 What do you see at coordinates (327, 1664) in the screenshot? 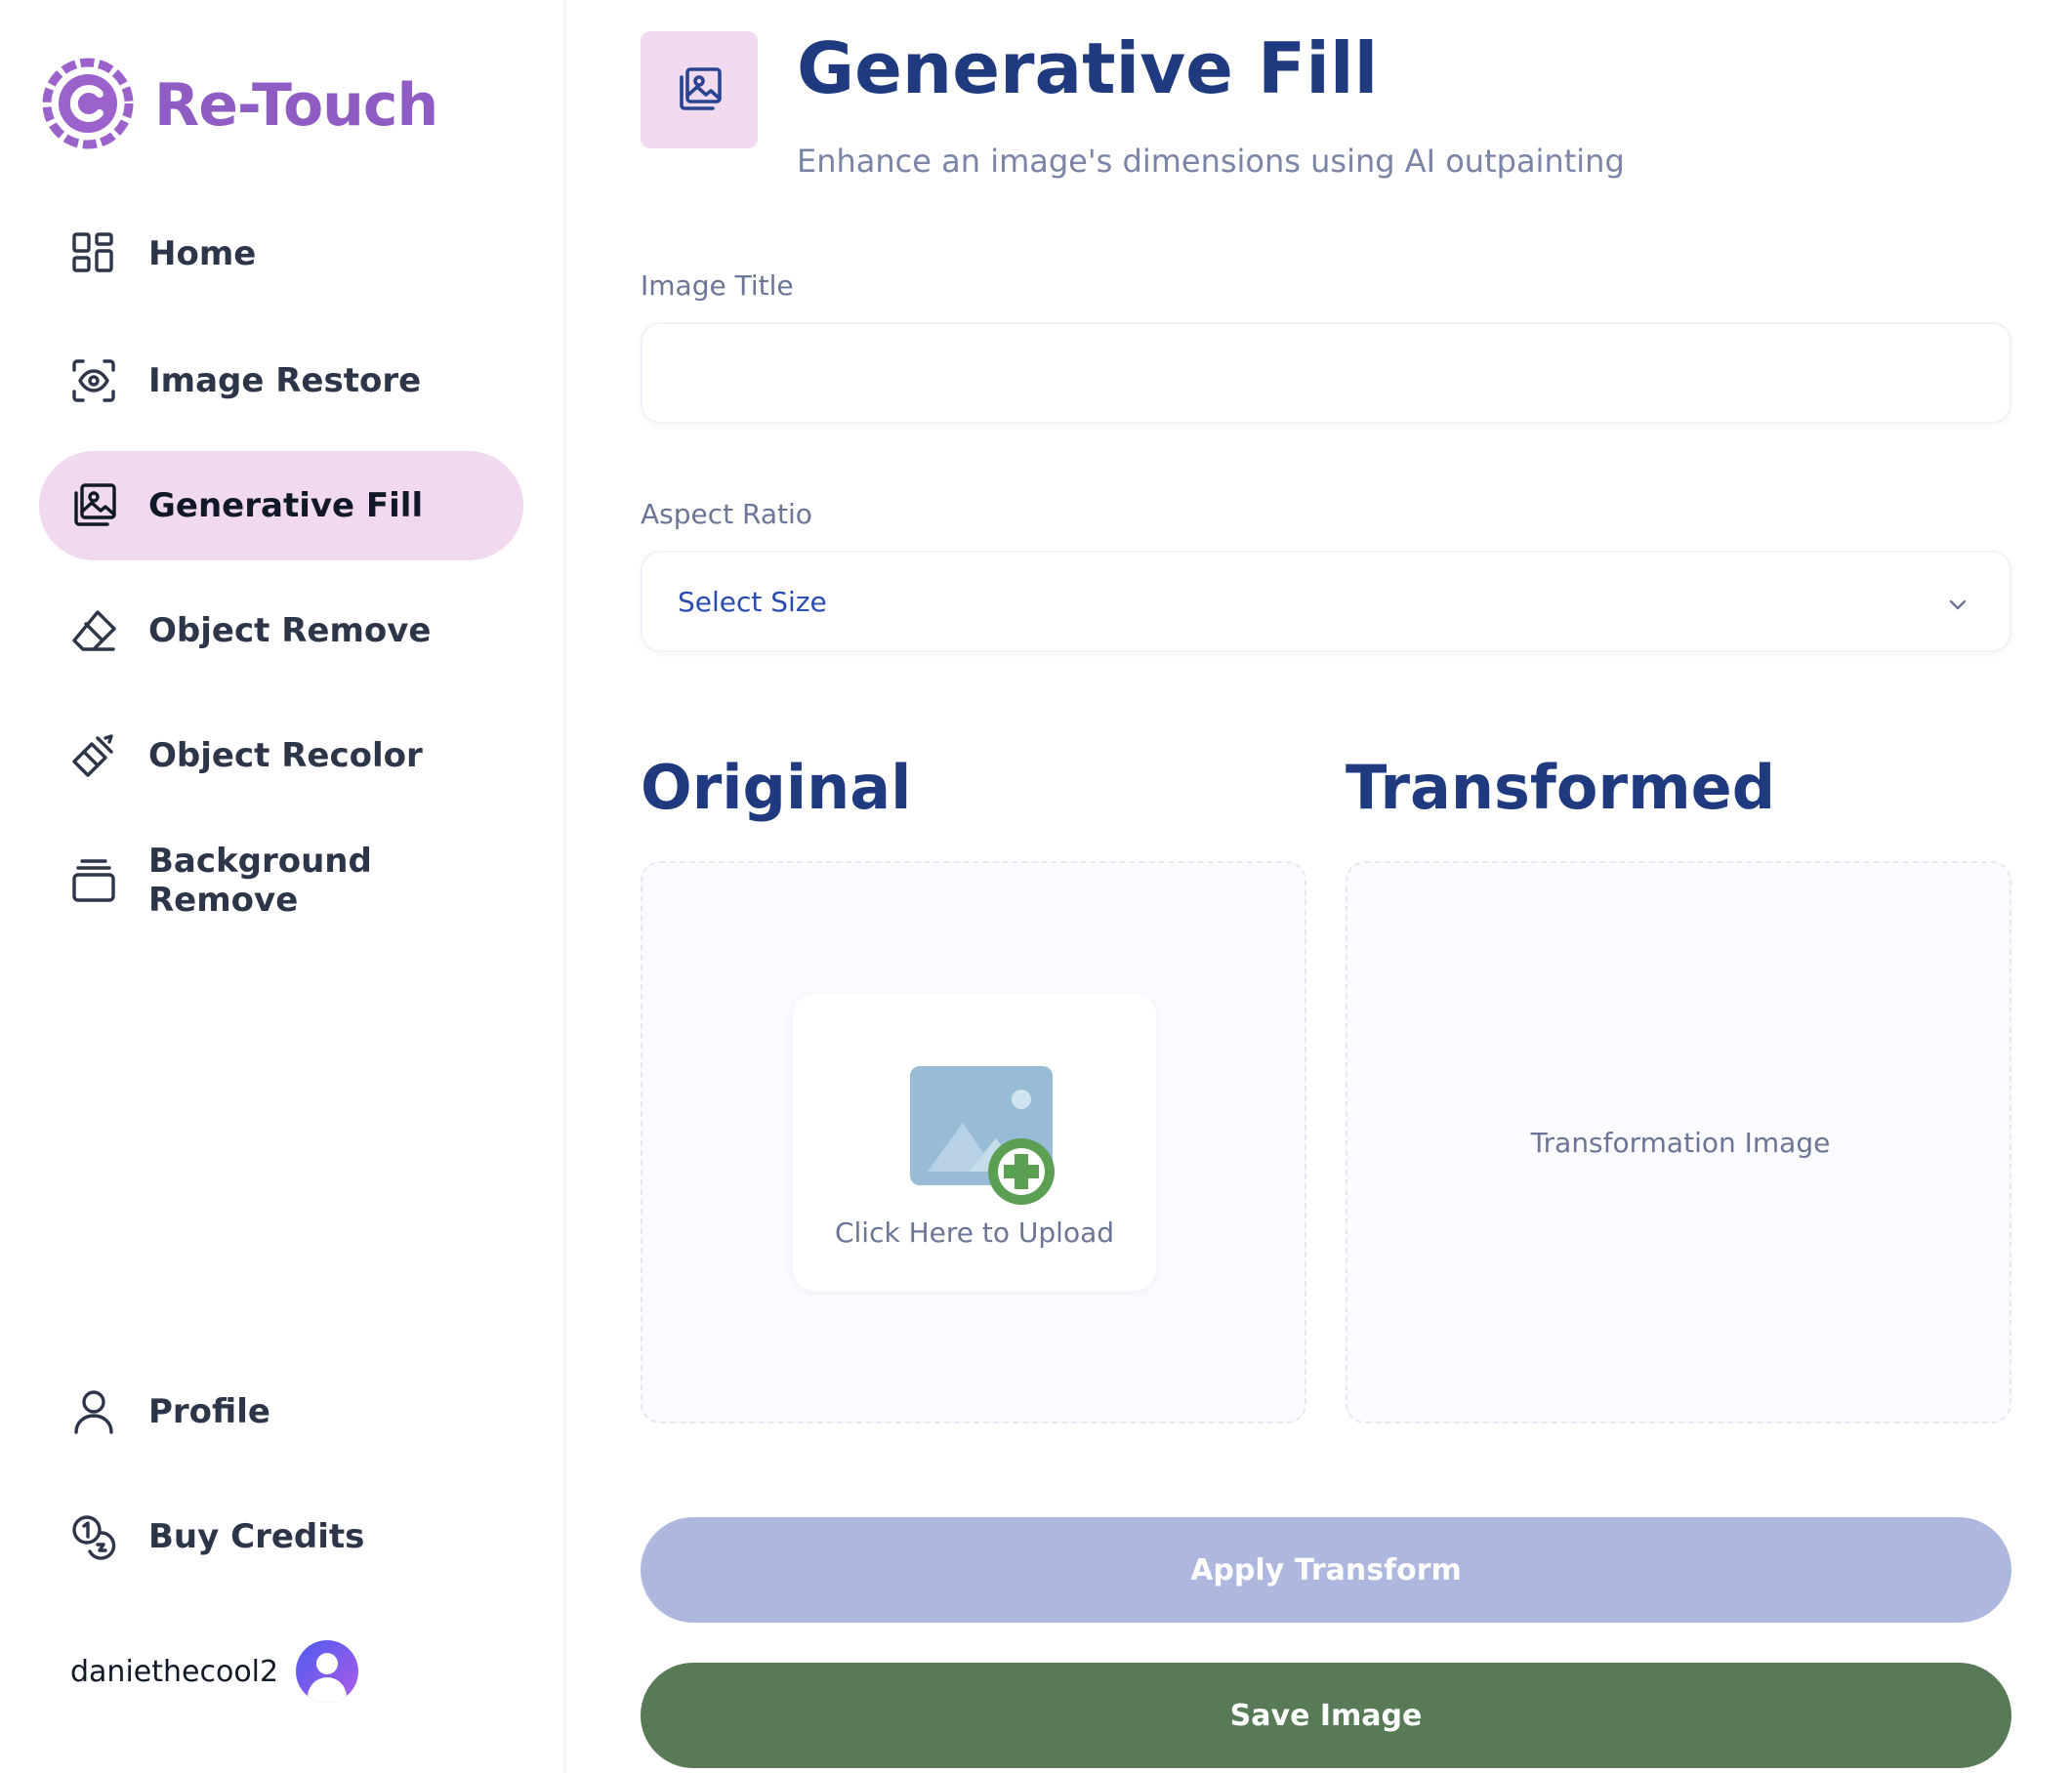
I see `avatar-head` at bounding box center [327, 1664].